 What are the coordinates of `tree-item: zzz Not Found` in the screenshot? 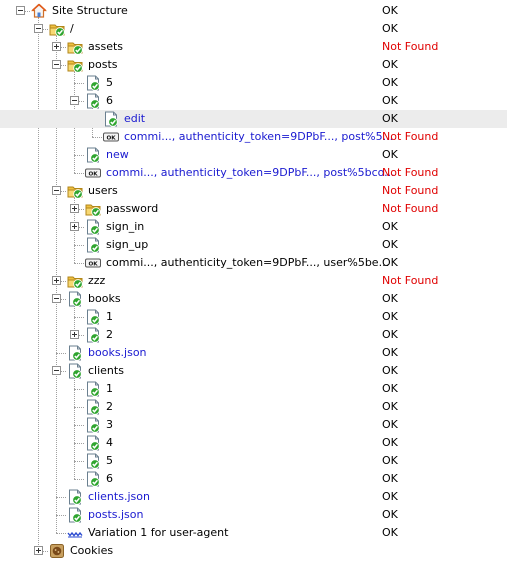 It's located at (253, 281).